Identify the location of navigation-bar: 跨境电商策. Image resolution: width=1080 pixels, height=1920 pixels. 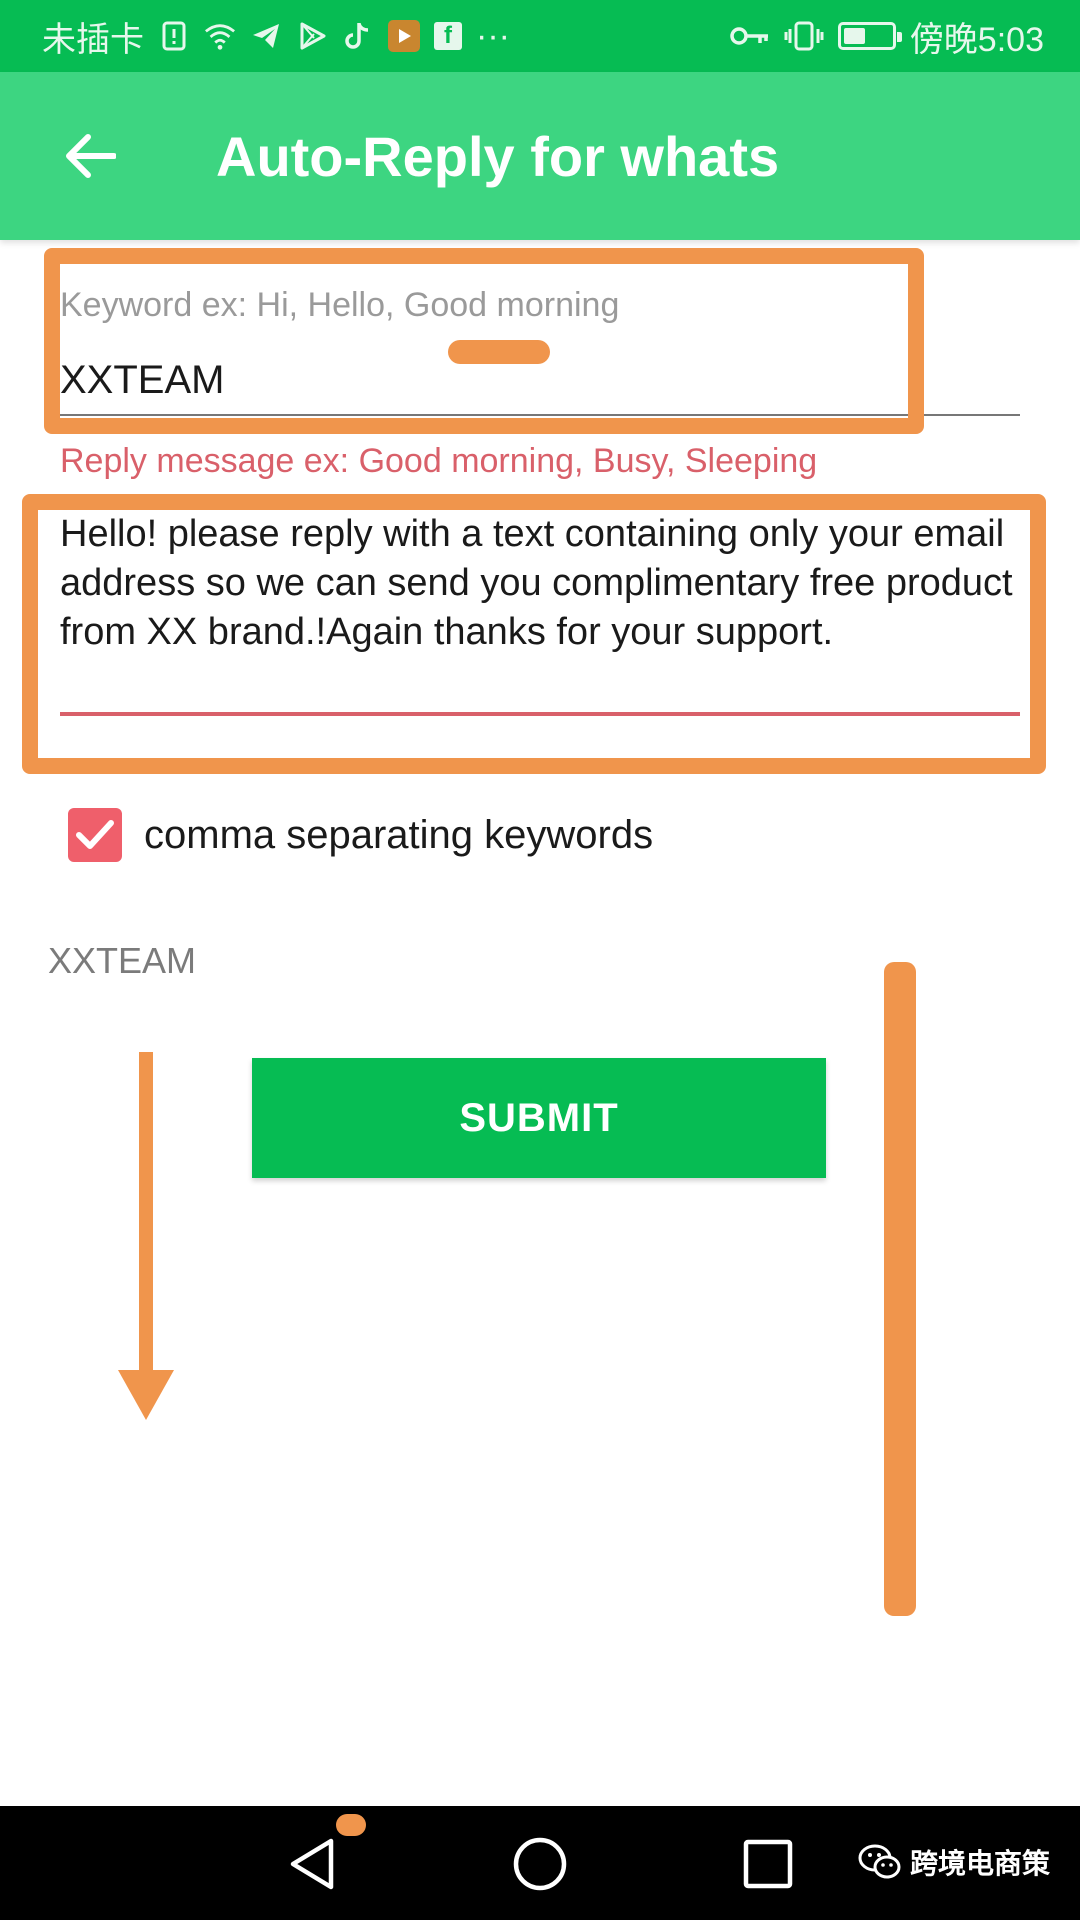
(540, 1863).